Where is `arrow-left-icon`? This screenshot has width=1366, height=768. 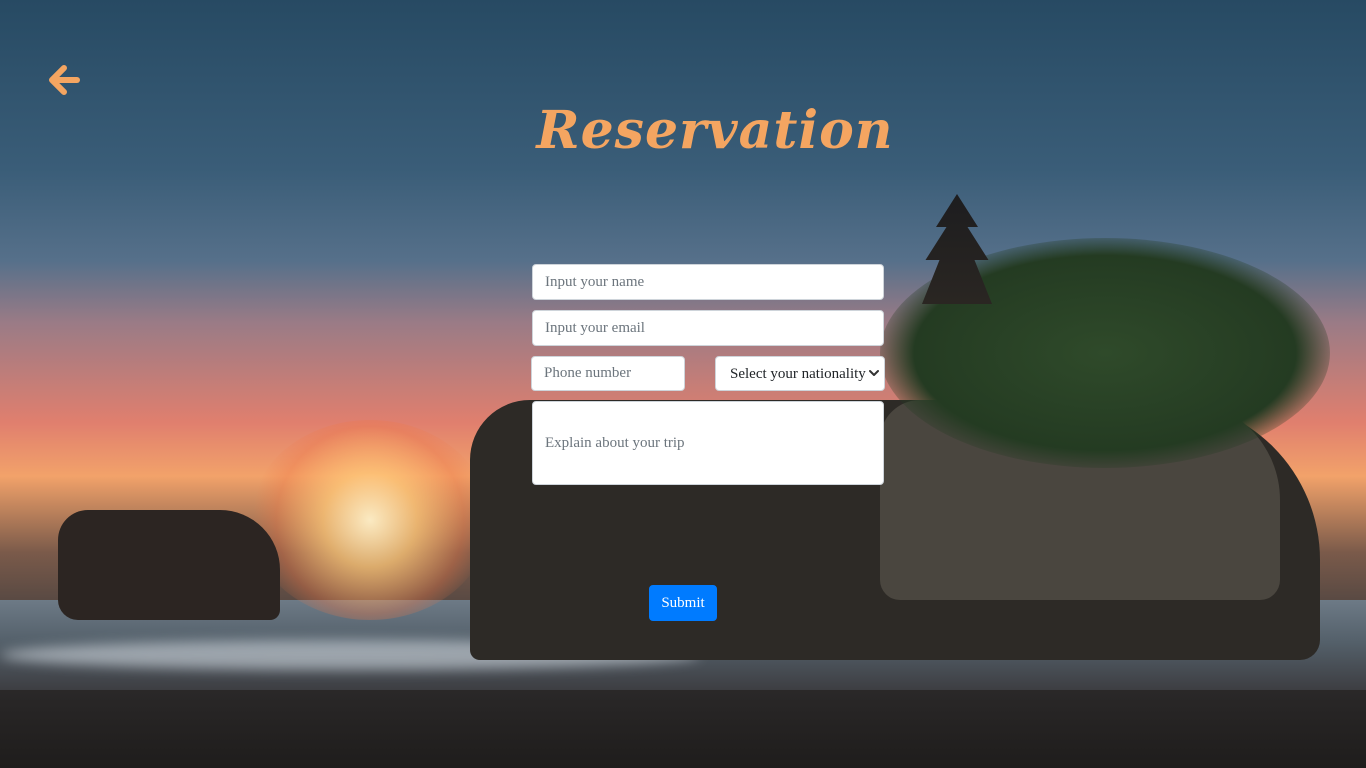 arrow-left-icon is located at coordinates (64, 80).